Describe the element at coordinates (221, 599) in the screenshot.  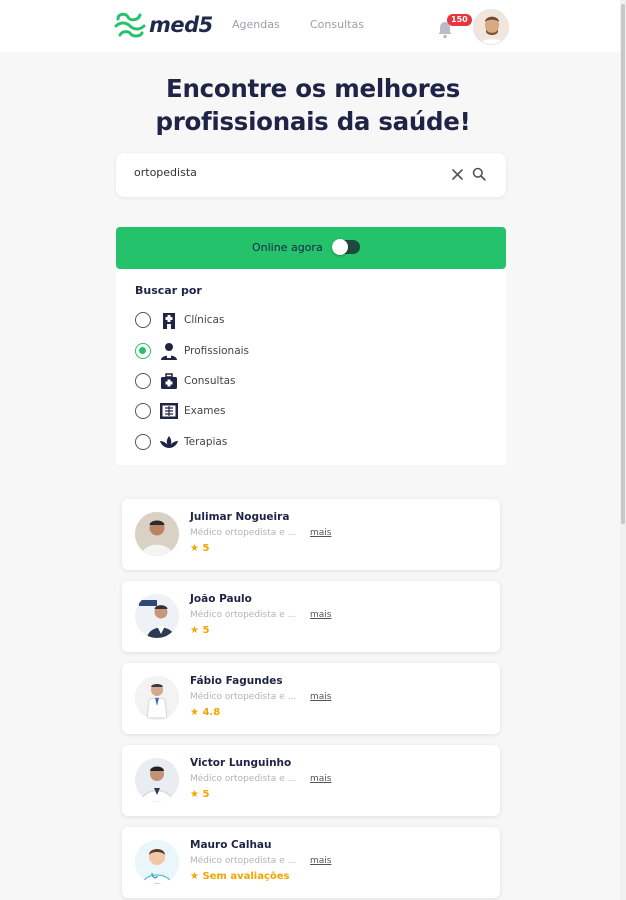
I see `professional-name: João Paulo` at that location.